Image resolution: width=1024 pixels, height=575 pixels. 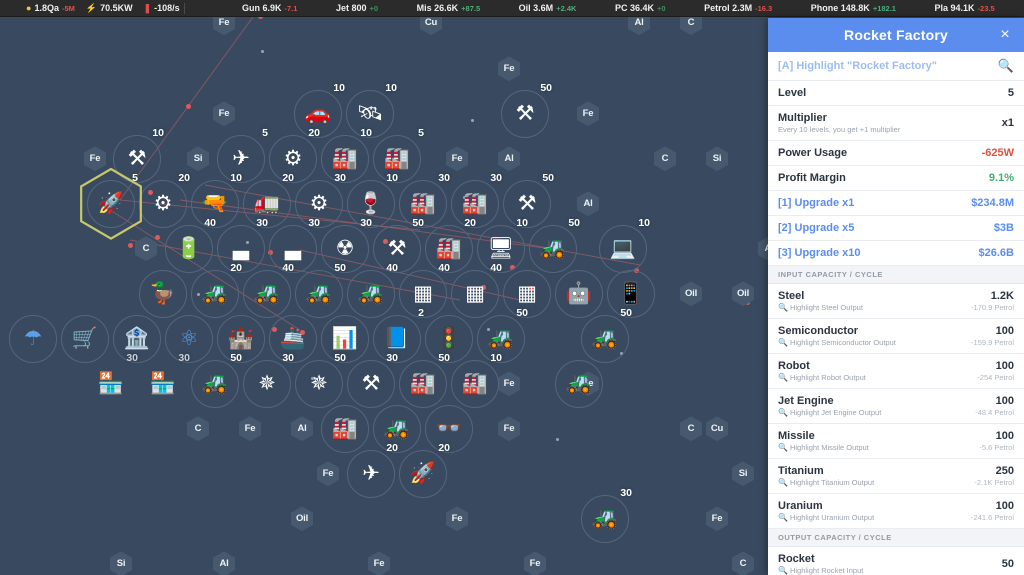 I want to click on stats-icon: 📊, so click(x=345, y=339).